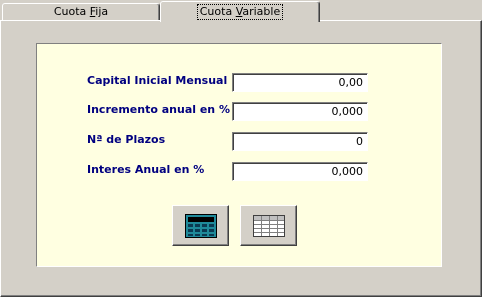 This screenshot has height=297, width=482. I want to click on capital-inicial-label: Capital Inicial Mensual, so click(157, 80).